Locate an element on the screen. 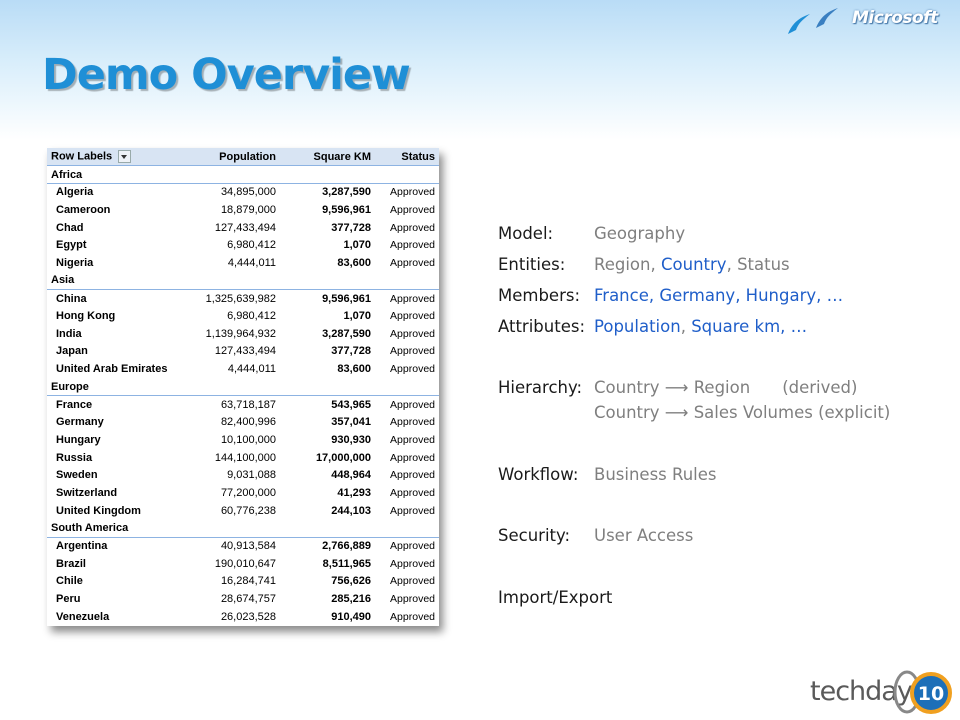 The width and height of the screenshot is (960, 720). pivot-country-row: Hong Kong 6,980,412 1,070 Approved is located at coordinates (243, 316).